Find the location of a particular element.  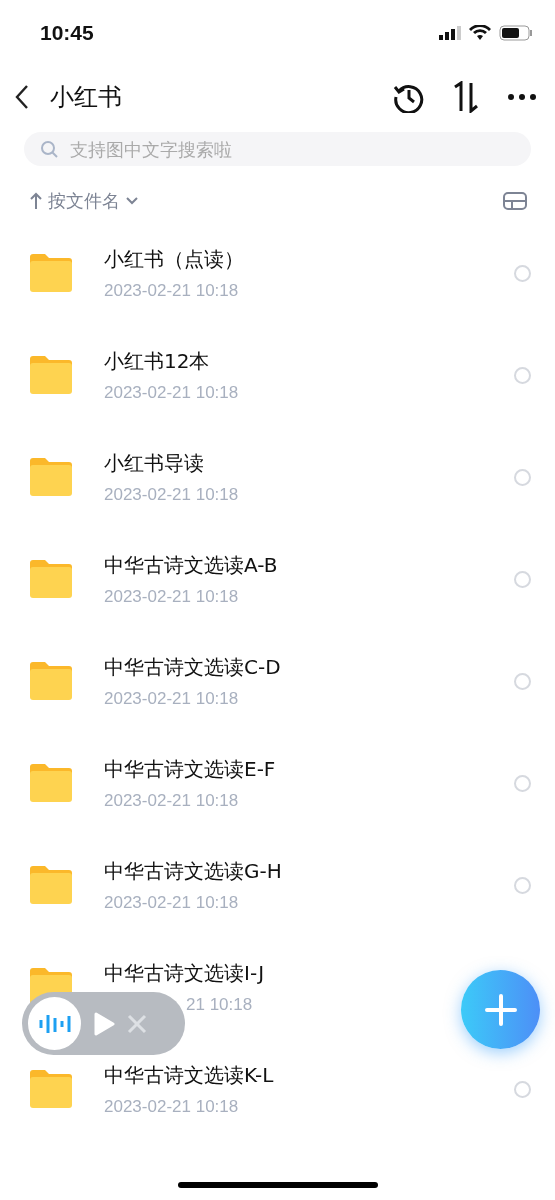

folder-name: 中华古诗文选读K-L is located at coordinates (189, 1075).